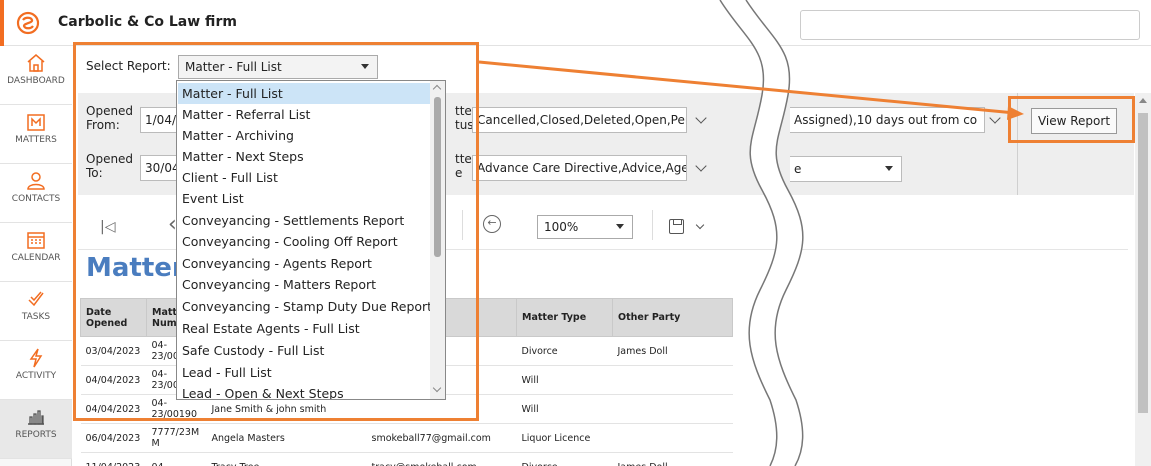  Describe the element at coordinates (2, 23) in the screenshot. I see `brand-accent-strip` at that location.